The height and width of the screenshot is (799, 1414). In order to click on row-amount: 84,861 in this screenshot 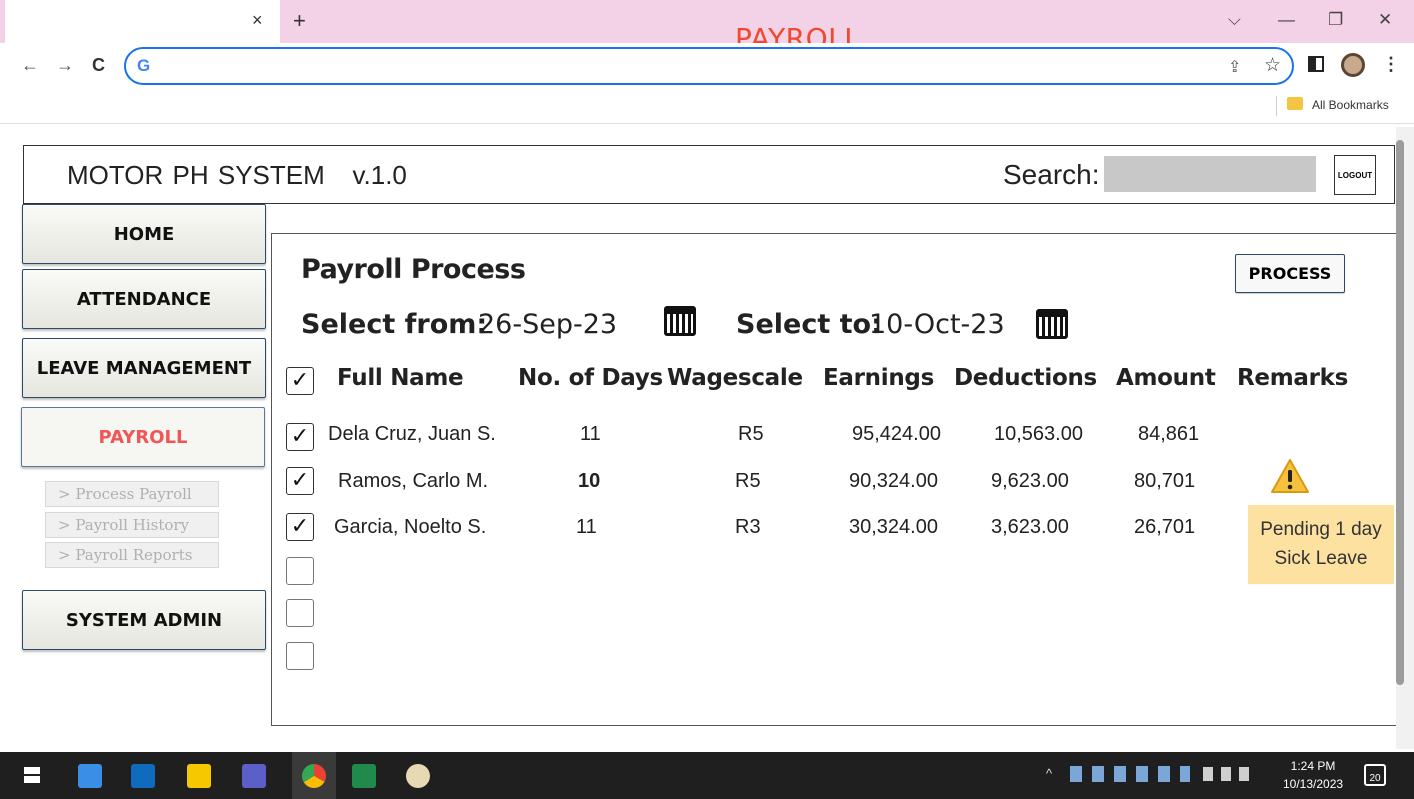, I will do `click(1169, 434)`.